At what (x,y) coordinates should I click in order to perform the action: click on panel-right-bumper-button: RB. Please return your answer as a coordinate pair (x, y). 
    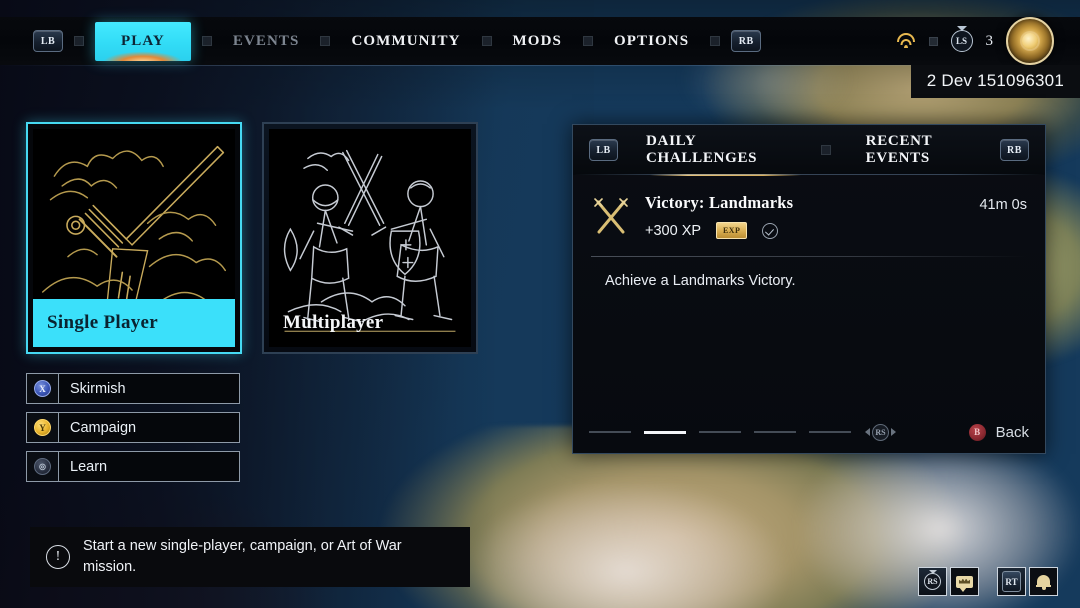
    Looking at the image, I should click on (1014, 150).